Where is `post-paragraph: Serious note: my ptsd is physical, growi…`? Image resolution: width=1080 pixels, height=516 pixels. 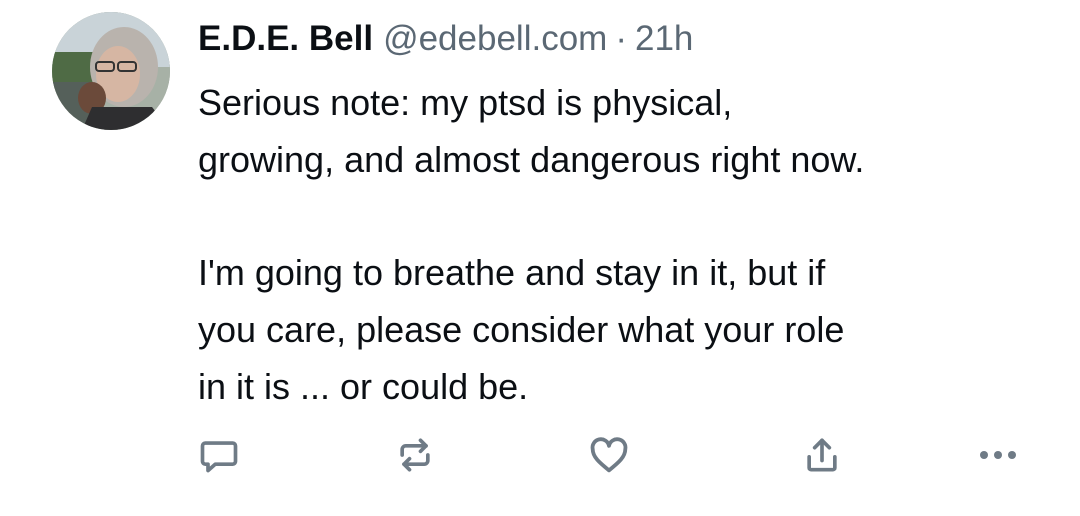 post-paragraph: Serious note: my ptsd is physical, growi… is located at coordinates (531, 131).